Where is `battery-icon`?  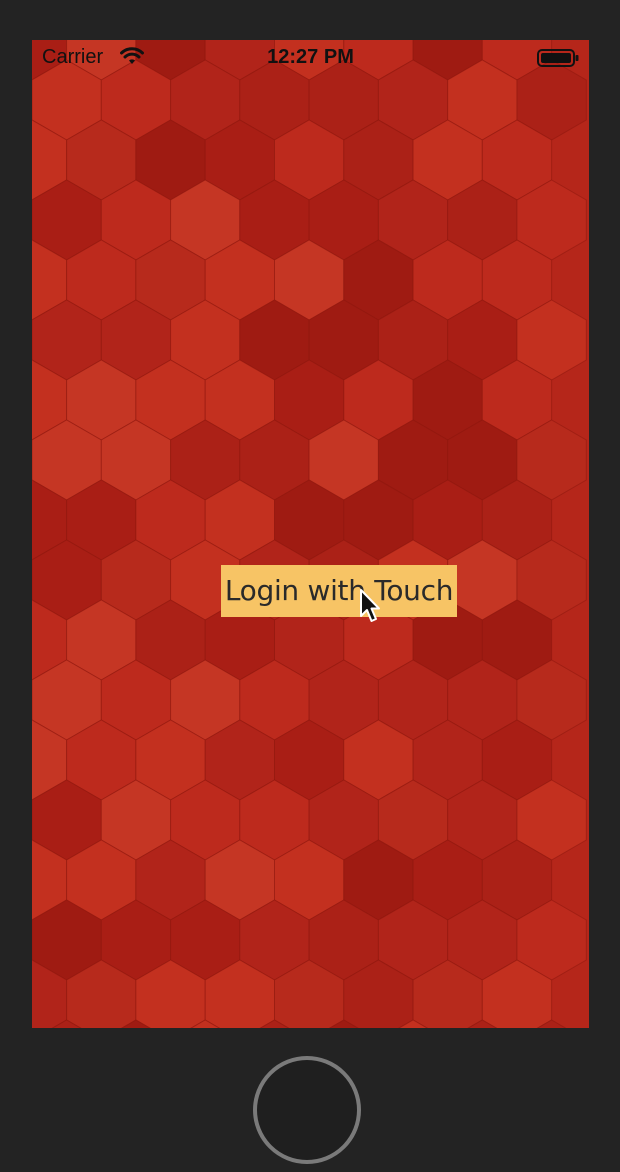
battery-icon is located at coordinates (558, 58).